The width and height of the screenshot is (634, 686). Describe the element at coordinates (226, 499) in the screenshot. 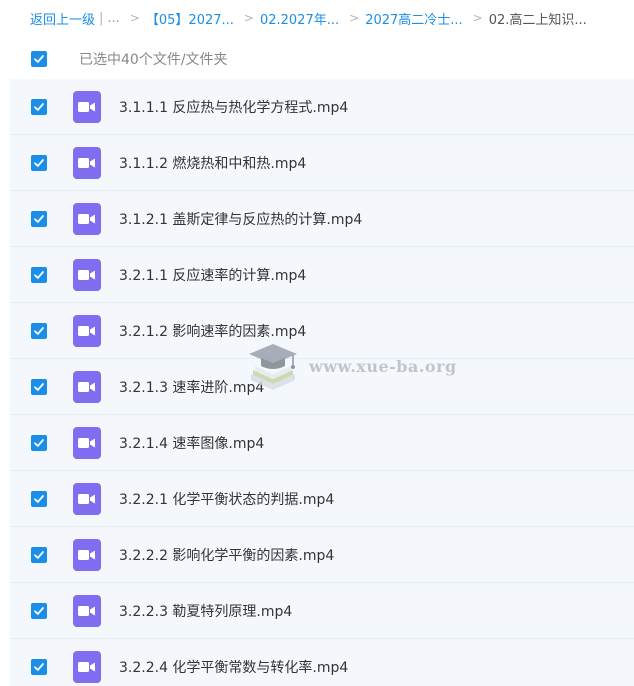

I see `file-name: 3.2.2.1 化学平衡状态的判据.mp4` at that location.